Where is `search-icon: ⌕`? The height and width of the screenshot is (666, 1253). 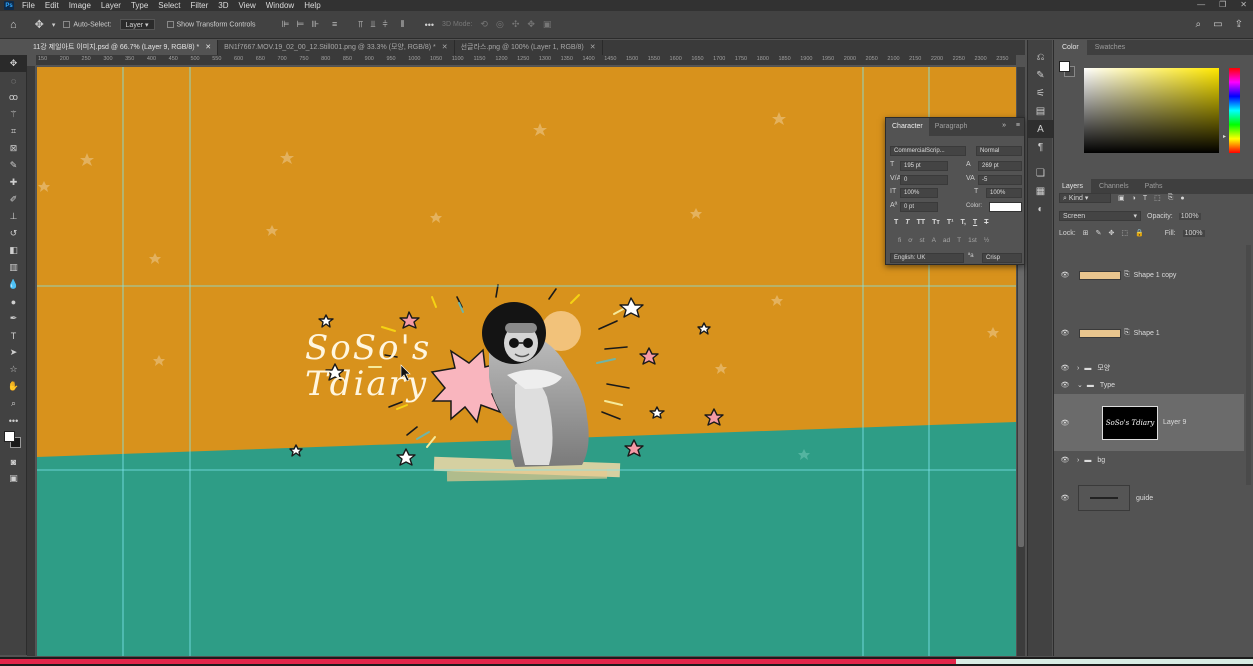
search-icon: ⌕ is located at coordinates (1199, 24).